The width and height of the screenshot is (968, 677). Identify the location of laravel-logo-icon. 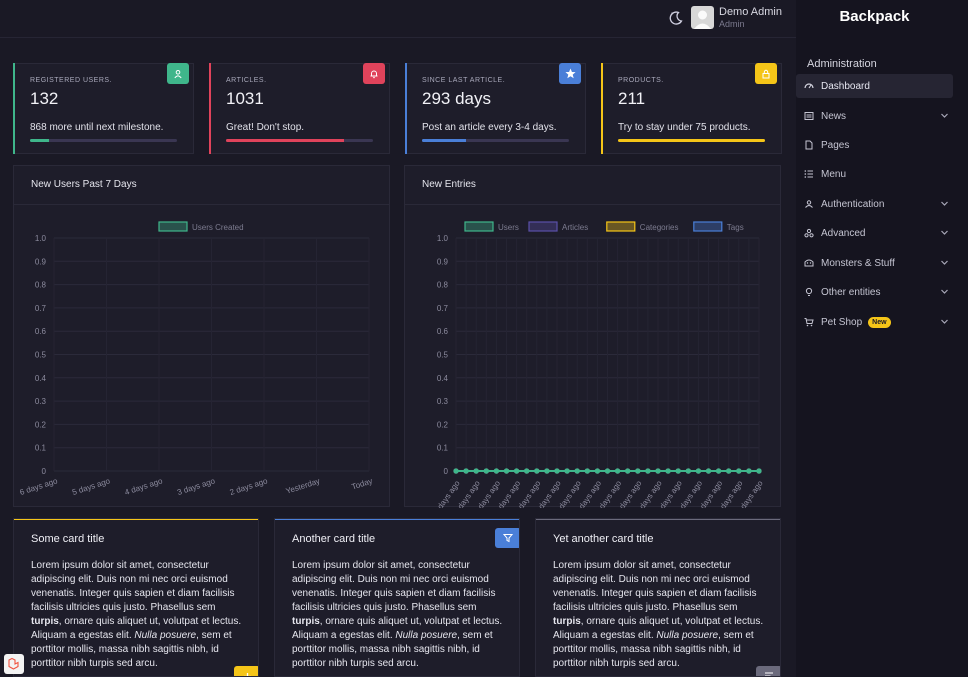
(14, 664).